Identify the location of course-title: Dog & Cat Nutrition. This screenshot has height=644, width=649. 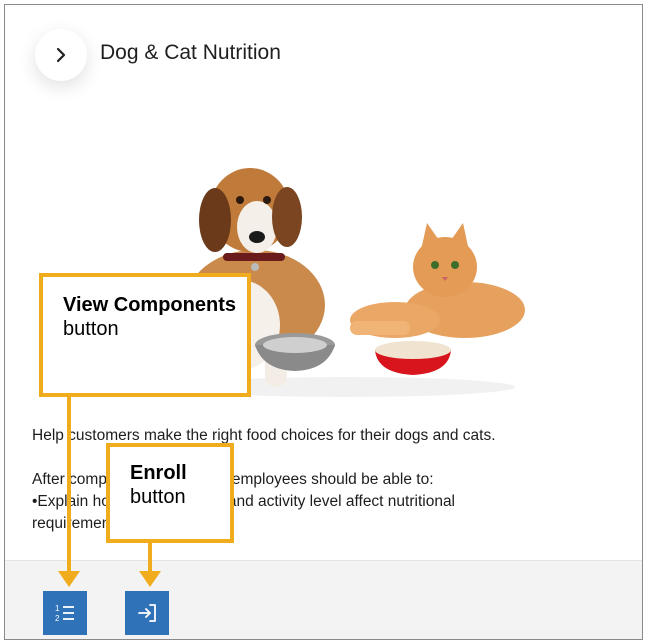
(190, 52).